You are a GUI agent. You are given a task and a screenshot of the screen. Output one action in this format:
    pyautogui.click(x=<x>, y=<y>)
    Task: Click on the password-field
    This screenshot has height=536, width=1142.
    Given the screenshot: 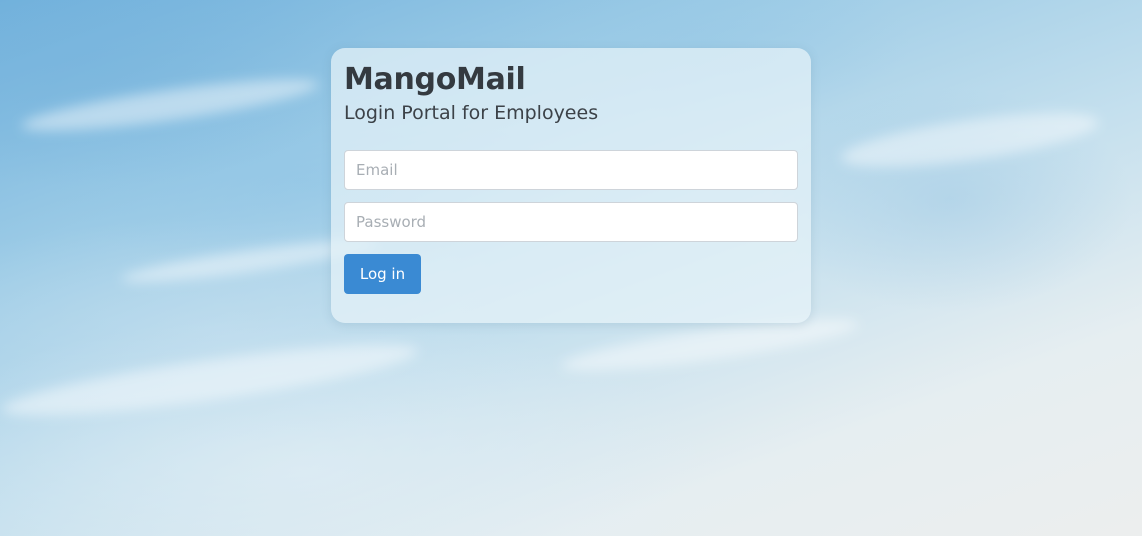 What is the action you would take?
    pyautogui.click(x=571, y=222)
    